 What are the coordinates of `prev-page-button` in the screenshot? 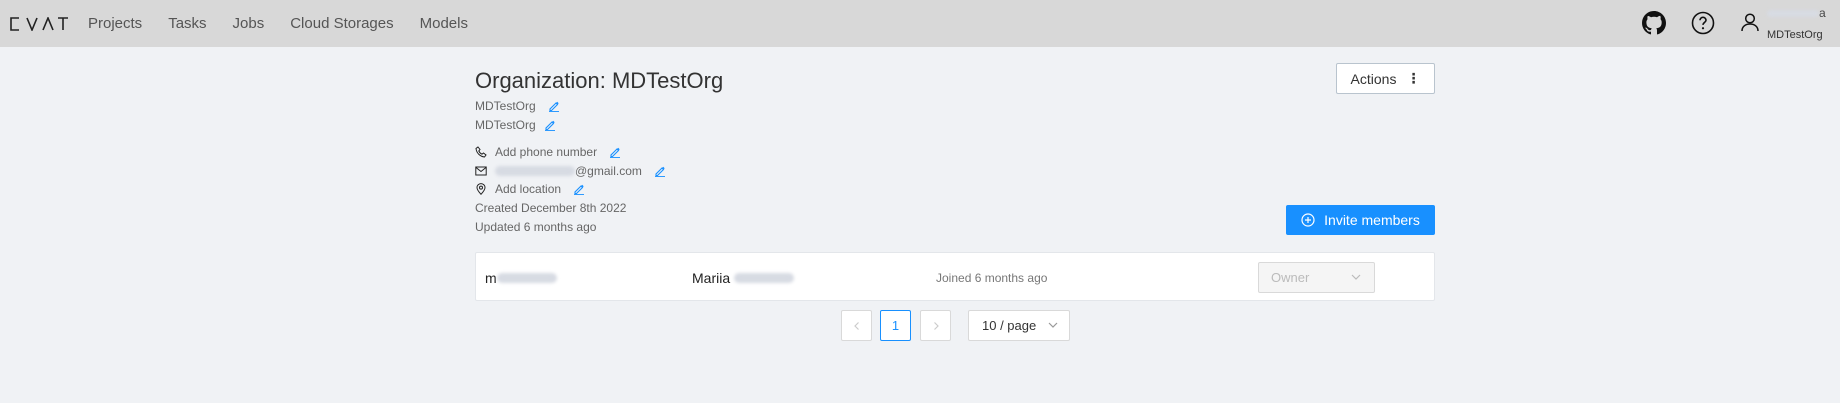 It's located at (856, 325).